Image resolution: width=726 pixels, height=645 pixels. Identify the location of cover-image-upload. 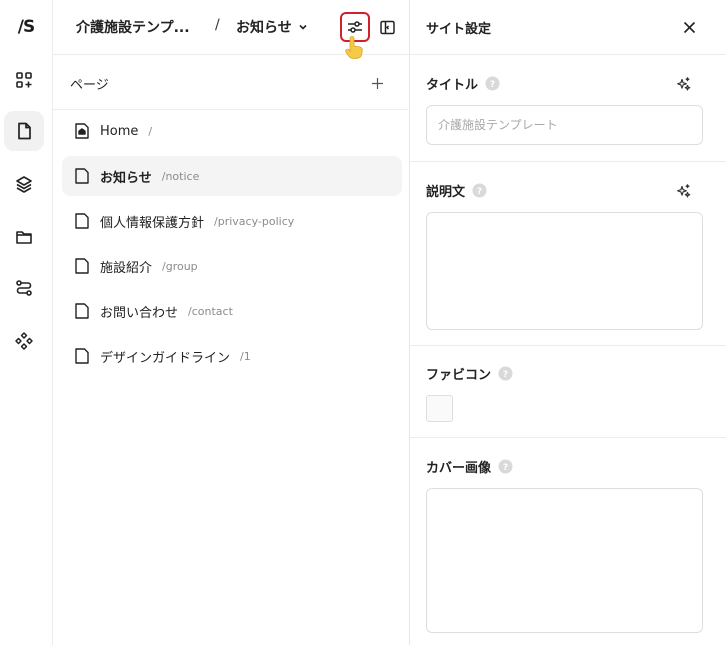
(564, 560).